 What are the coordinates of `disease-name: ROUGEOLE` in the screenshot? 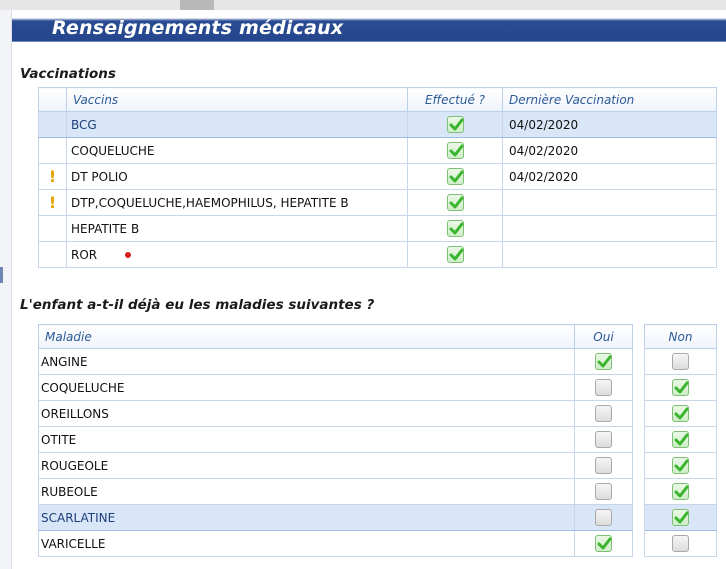 It's located at (306, 465).